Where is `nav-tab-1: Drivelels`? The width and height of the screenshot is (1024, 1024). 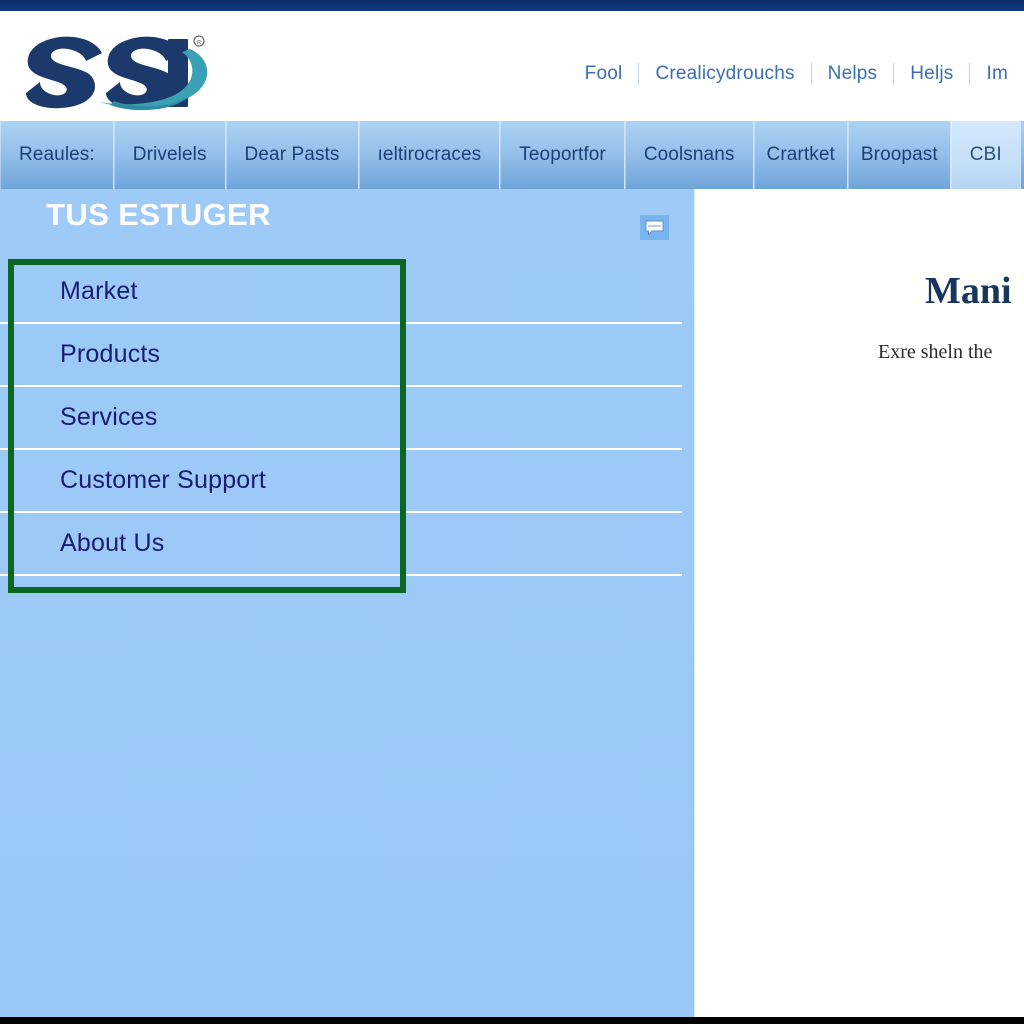 nav-tab-1: Drivelels is located at coordinates (169, 155).